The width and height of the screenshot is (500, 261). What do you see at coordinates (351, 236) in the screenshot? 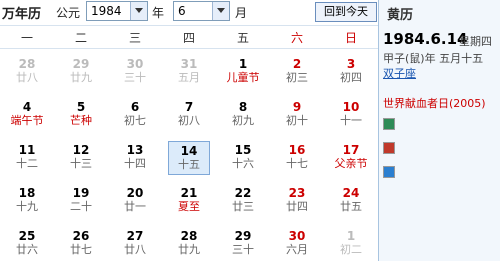
I see `day-number: 1` at bounding box center [351, 236].